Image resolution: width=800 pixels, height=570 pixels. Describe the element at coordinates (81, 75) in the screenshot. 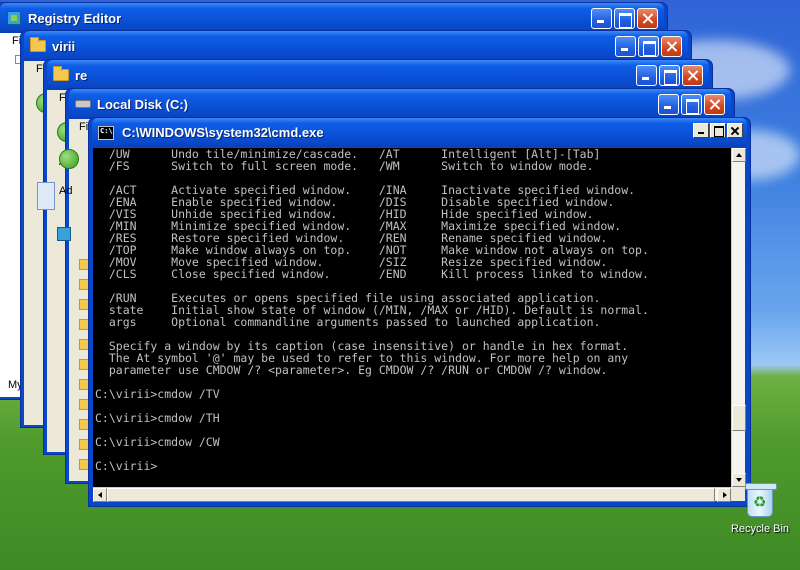

I see `window-title: re` at that location.